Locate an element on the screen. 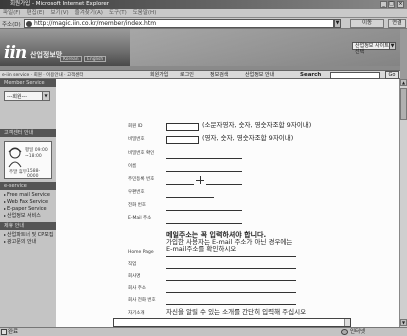  menu-favorites: 즐겨찾기(A) is located at coordinates (89, 13).